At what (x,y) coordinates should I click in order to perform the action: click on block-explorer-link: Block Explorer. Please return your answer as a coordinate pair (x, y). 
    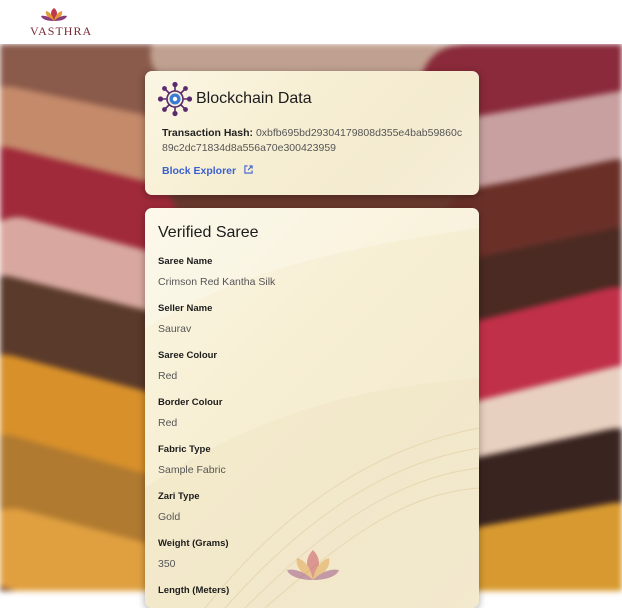
    Looking at the image, I should click on (207, 171).